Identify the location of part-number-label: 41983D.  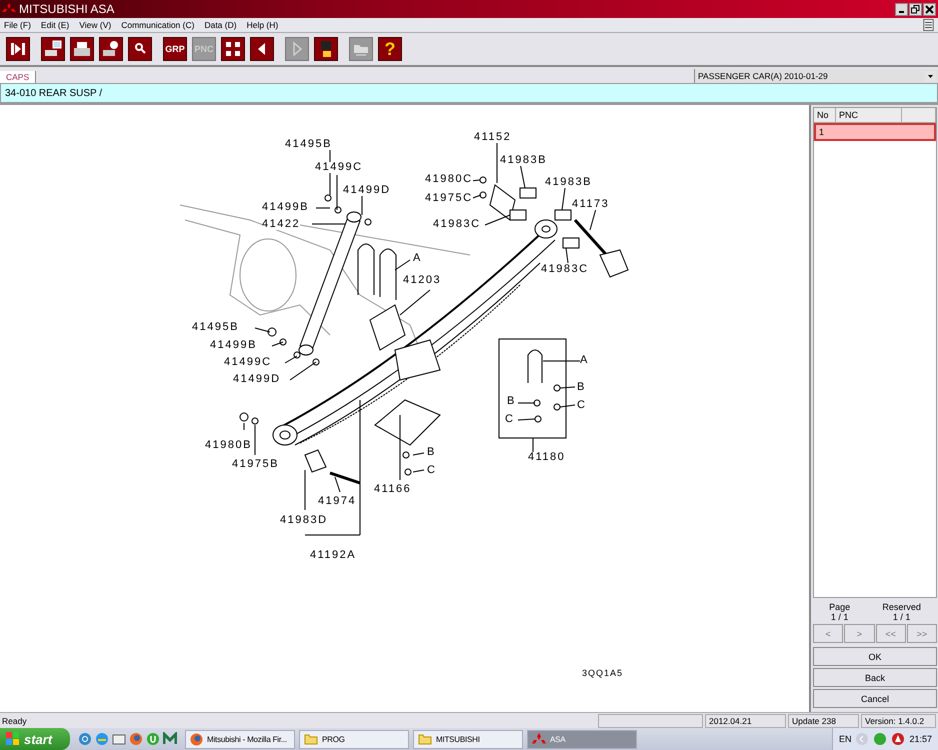
(304, 520).